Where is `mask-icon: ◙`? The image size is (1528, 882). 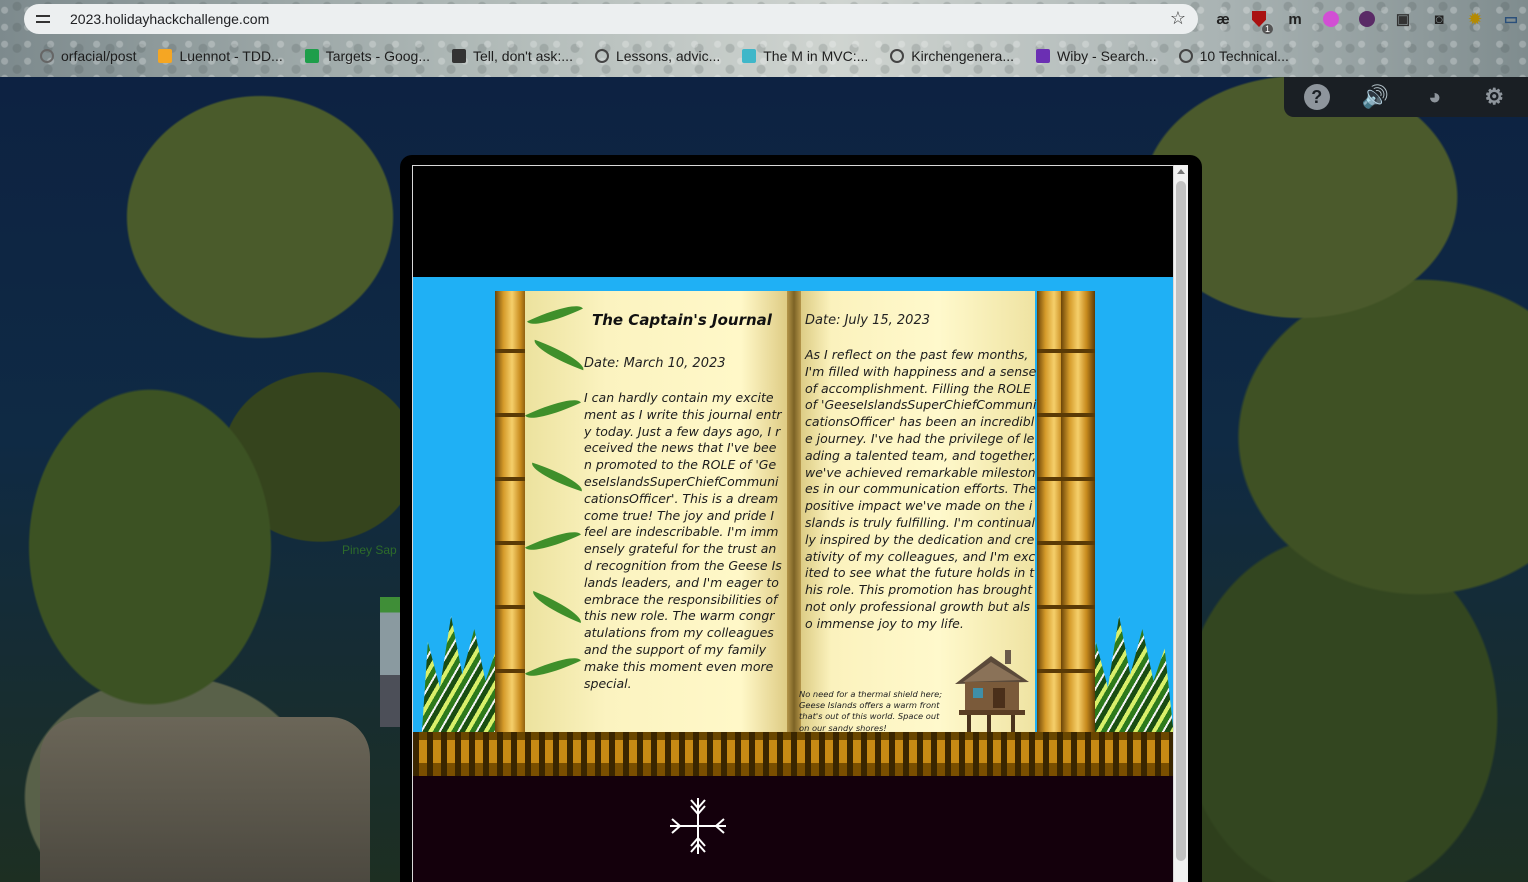
mask-icon: ◙ is located at coordinates (1439, 19).